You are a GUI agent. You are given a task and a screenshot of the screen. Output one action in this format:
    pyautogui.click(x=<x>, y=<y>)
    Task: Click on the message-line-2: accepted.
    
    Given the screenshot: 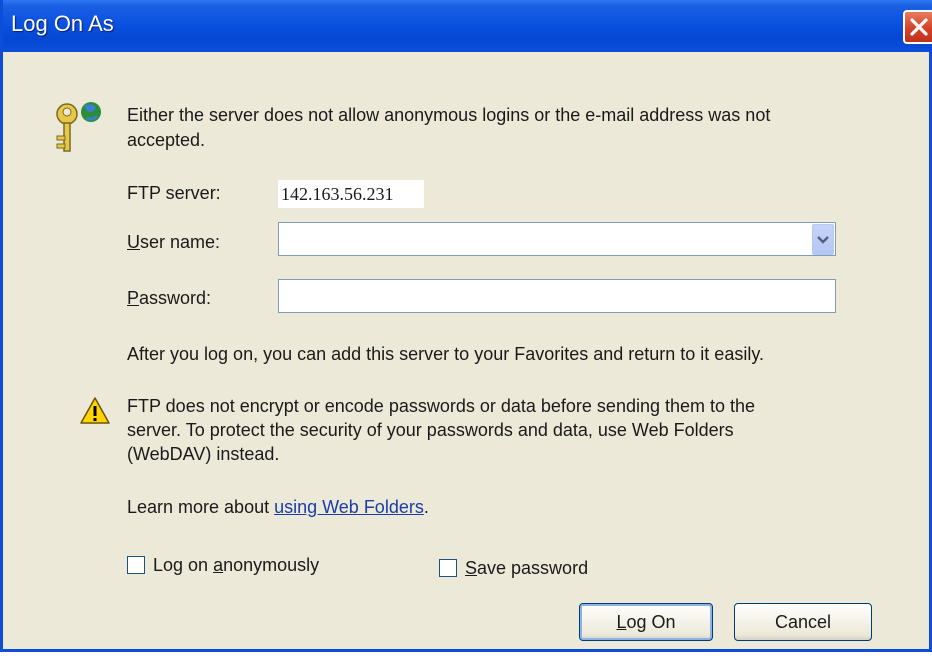 What is the action you would take?
    pyautogui.click(x=166, y=140)
    